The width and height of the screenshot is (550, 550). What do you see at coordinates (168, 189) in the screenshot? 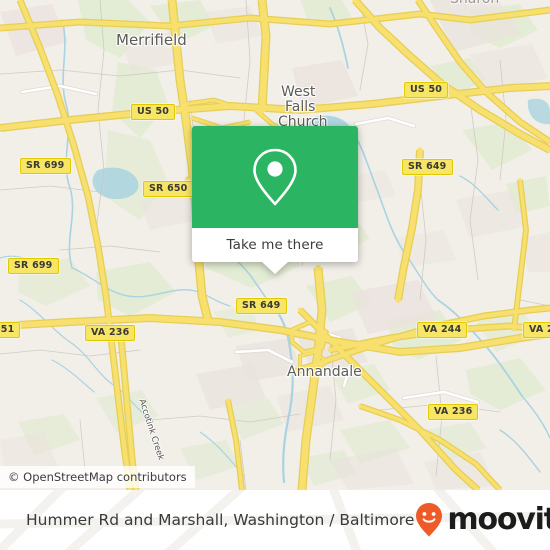
I see `road-shield-sr-650: SR 650` at bounding box center [168, 189].